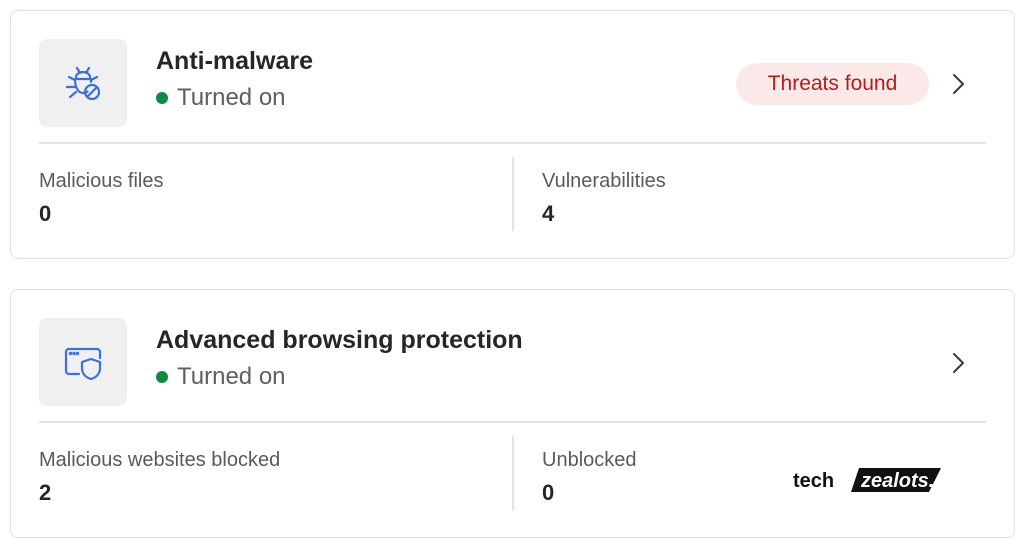 The height and width of the screenshot is (547, 1024). I want to click on techzealots-logo: tech zealots., so click(867, 480).